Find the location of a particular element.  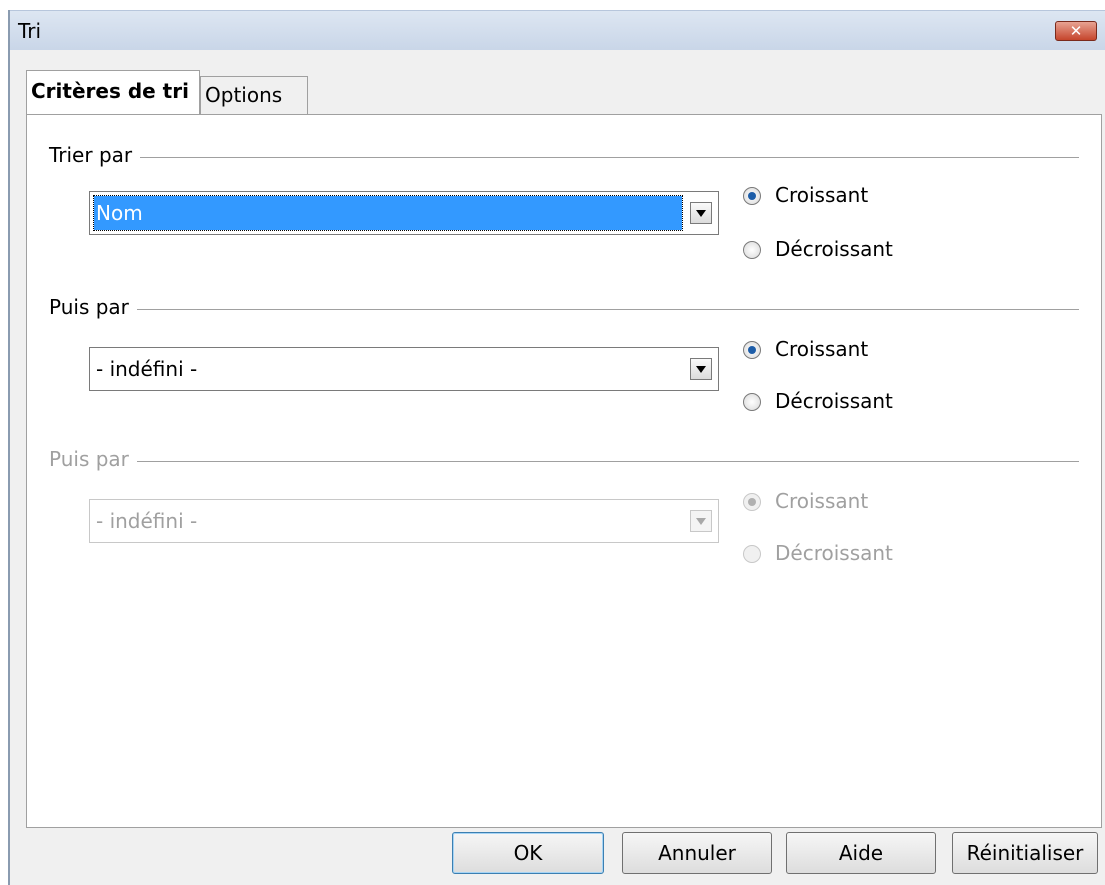

sort-key-3-select: - indéfini - is located at coordinates (404, 521).